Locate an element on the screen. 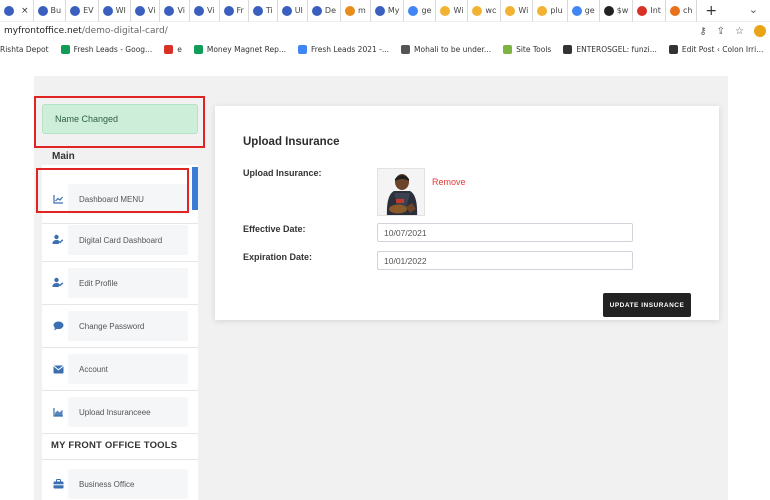  share-icon: ⇪ is located at coordinates (721, 31).